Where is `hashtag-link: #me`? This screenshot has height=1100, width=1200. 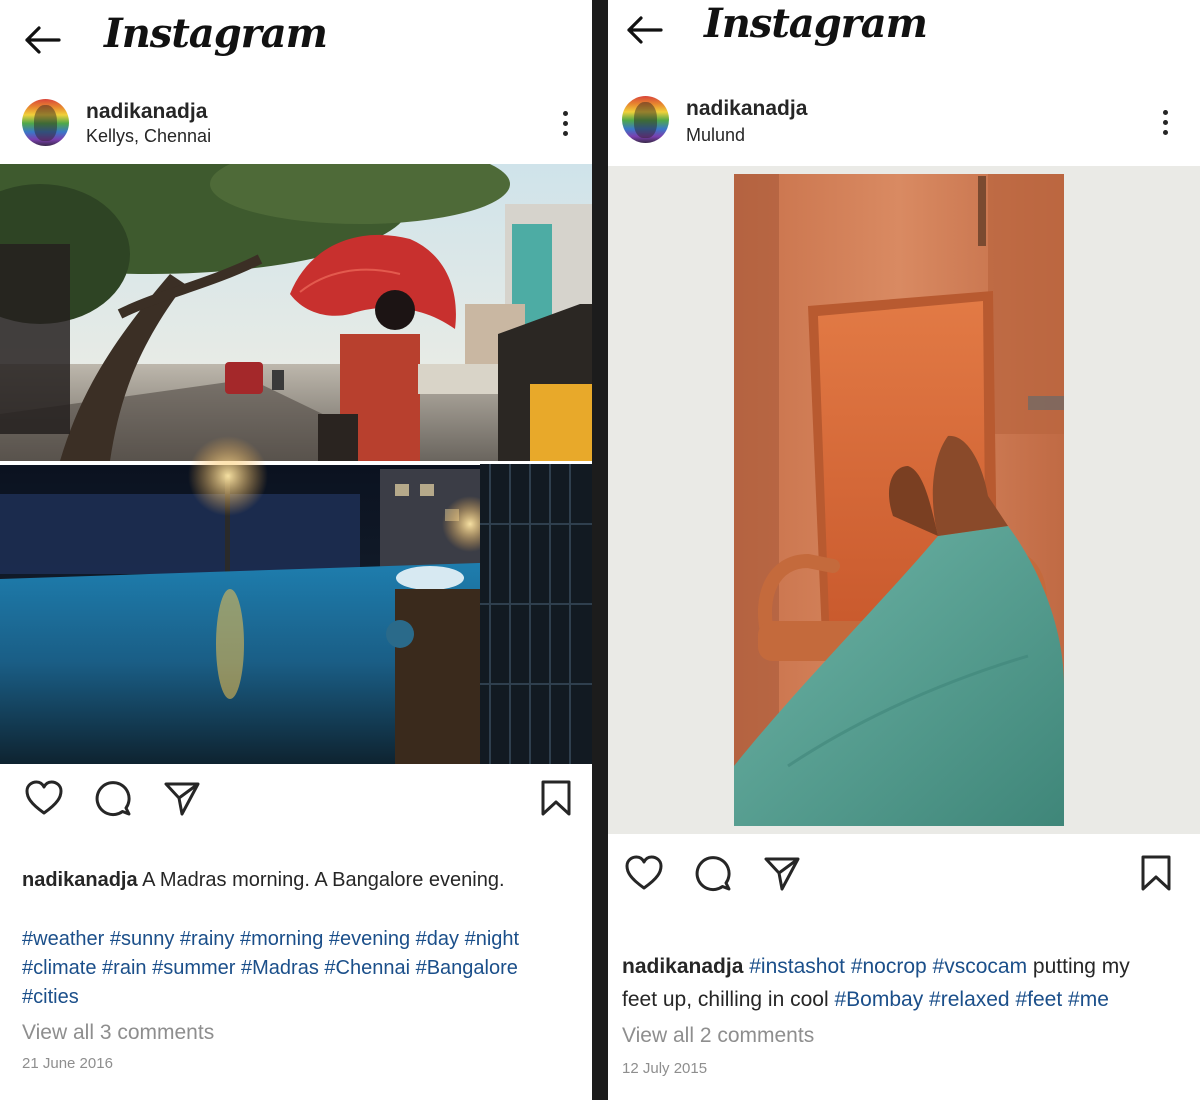 hashtag-link: #me is located at coordinates (1088, 999).